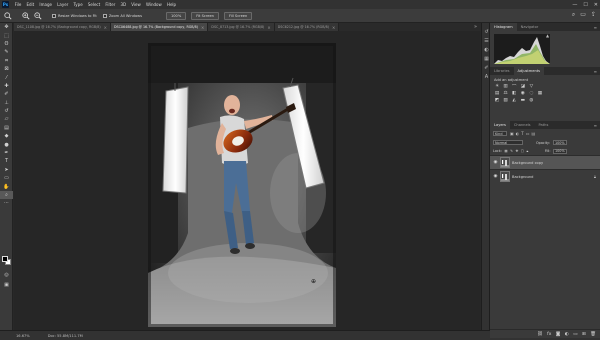 The image size is (600, 340). What do you see at coordinates (596, 5) in the screenshot?
I see `close-button: ✕` at bounding box center [596, 5].